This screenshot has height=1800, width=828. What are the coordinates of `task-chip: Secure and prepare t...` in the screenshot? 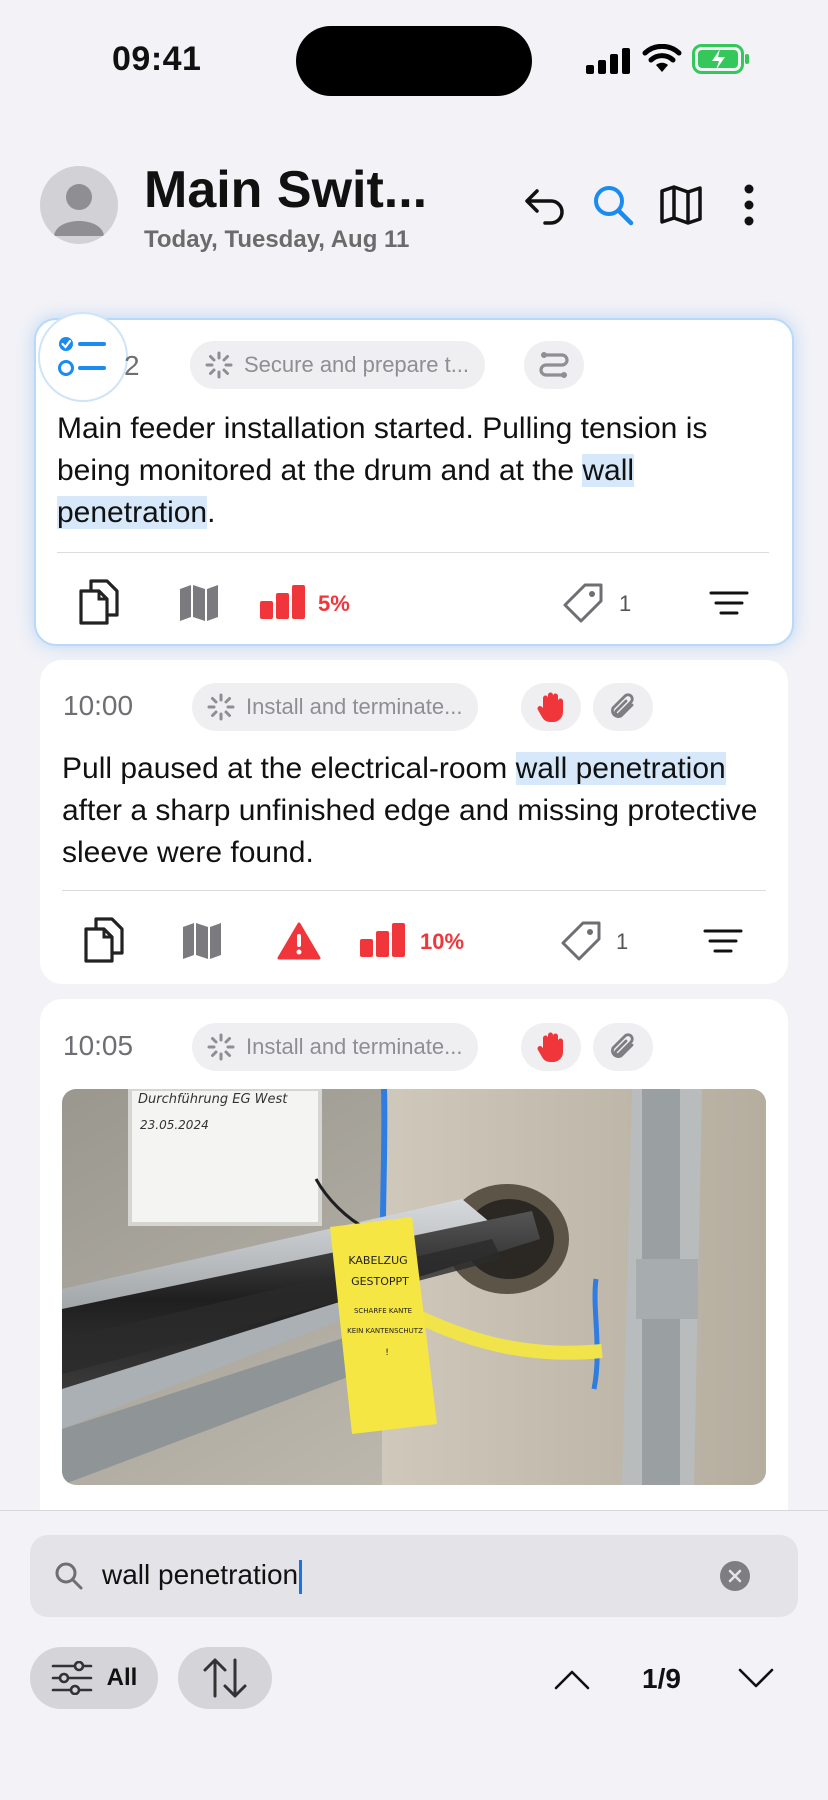 It's located at (338, 365).